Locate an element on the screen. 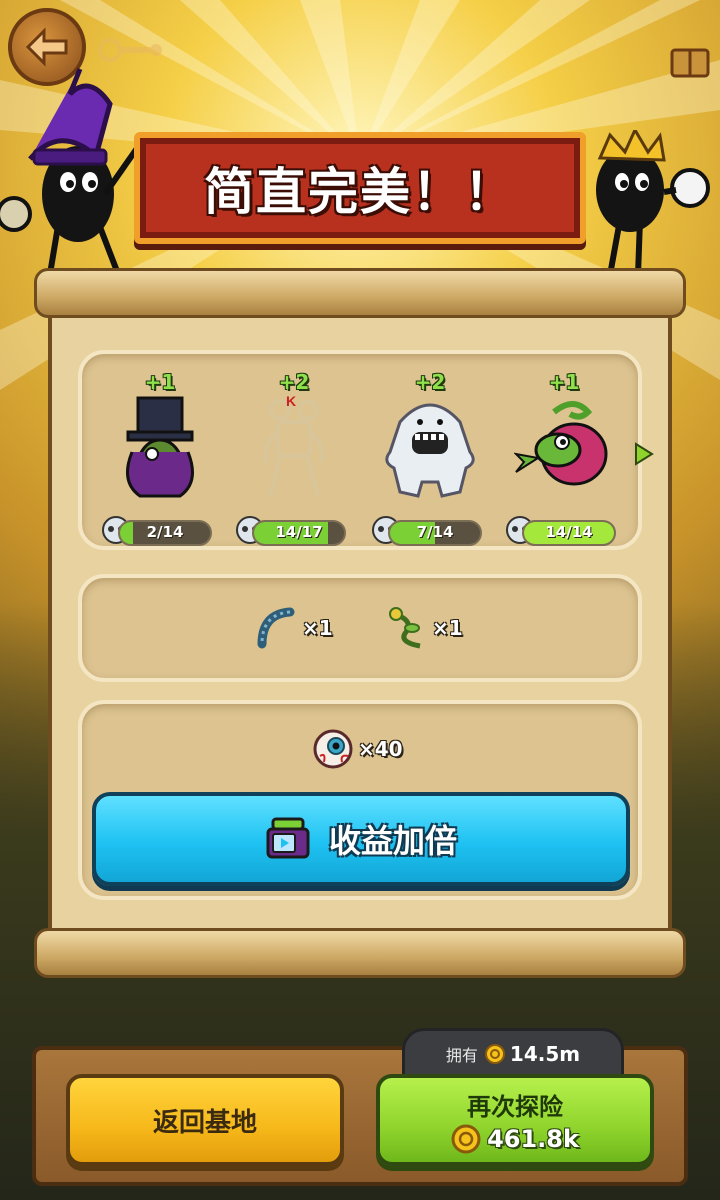 Image resolution: width=720 pixels, height=1200 pixels. hero-progress-bar: 2/14 is located at coordinates (165, 533).